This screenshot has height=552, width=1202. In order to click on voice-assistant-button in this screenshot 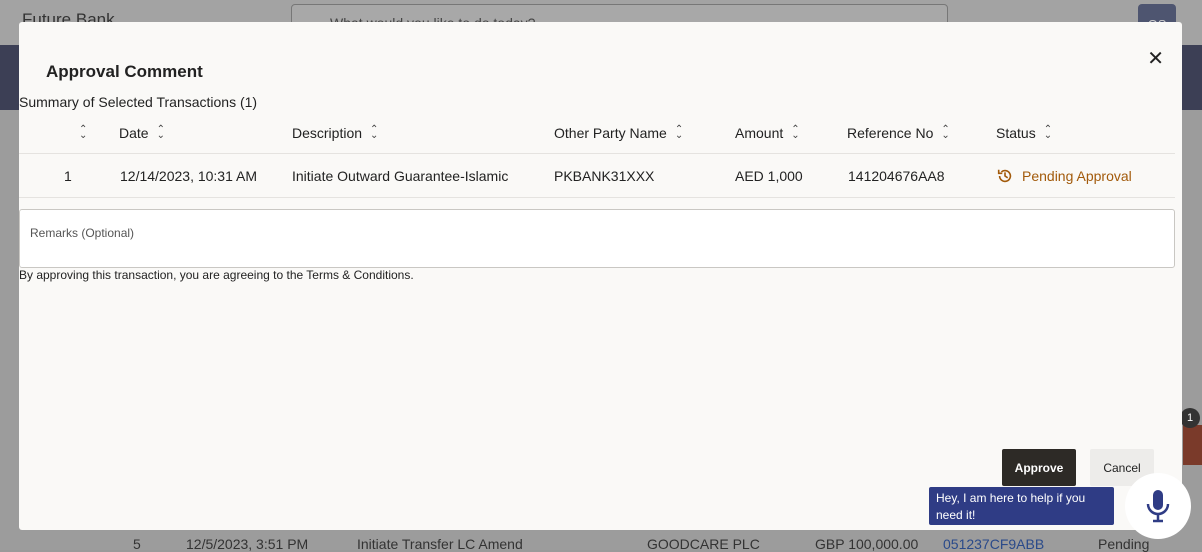, I will do `click(1158, 506)`.